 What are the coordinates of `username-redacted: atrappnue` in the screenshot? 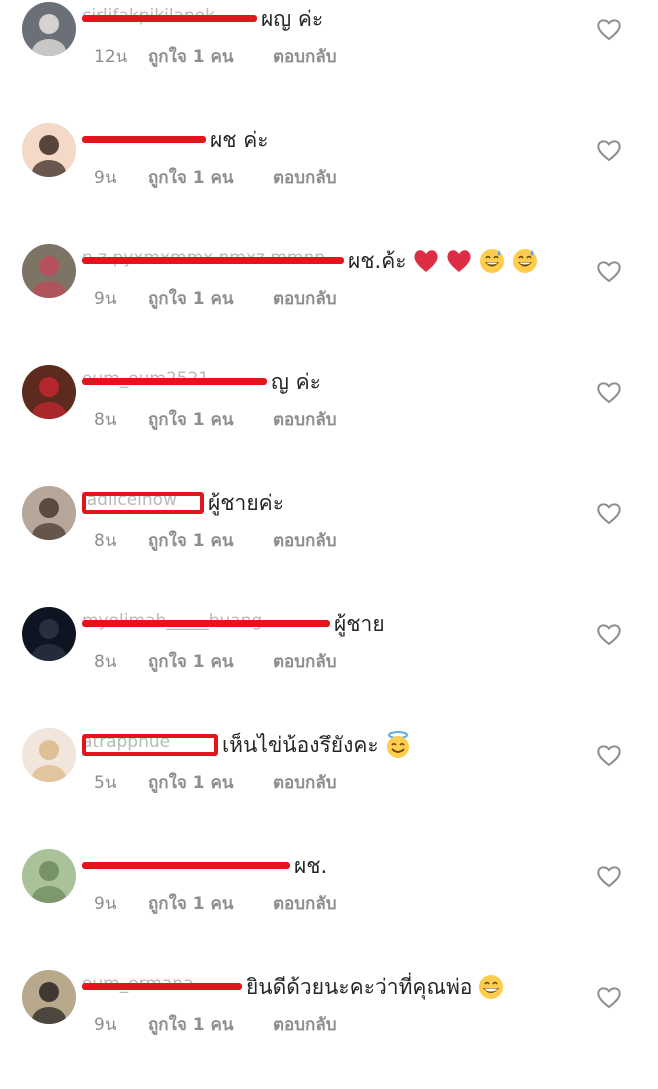 It's located at (150, 745).